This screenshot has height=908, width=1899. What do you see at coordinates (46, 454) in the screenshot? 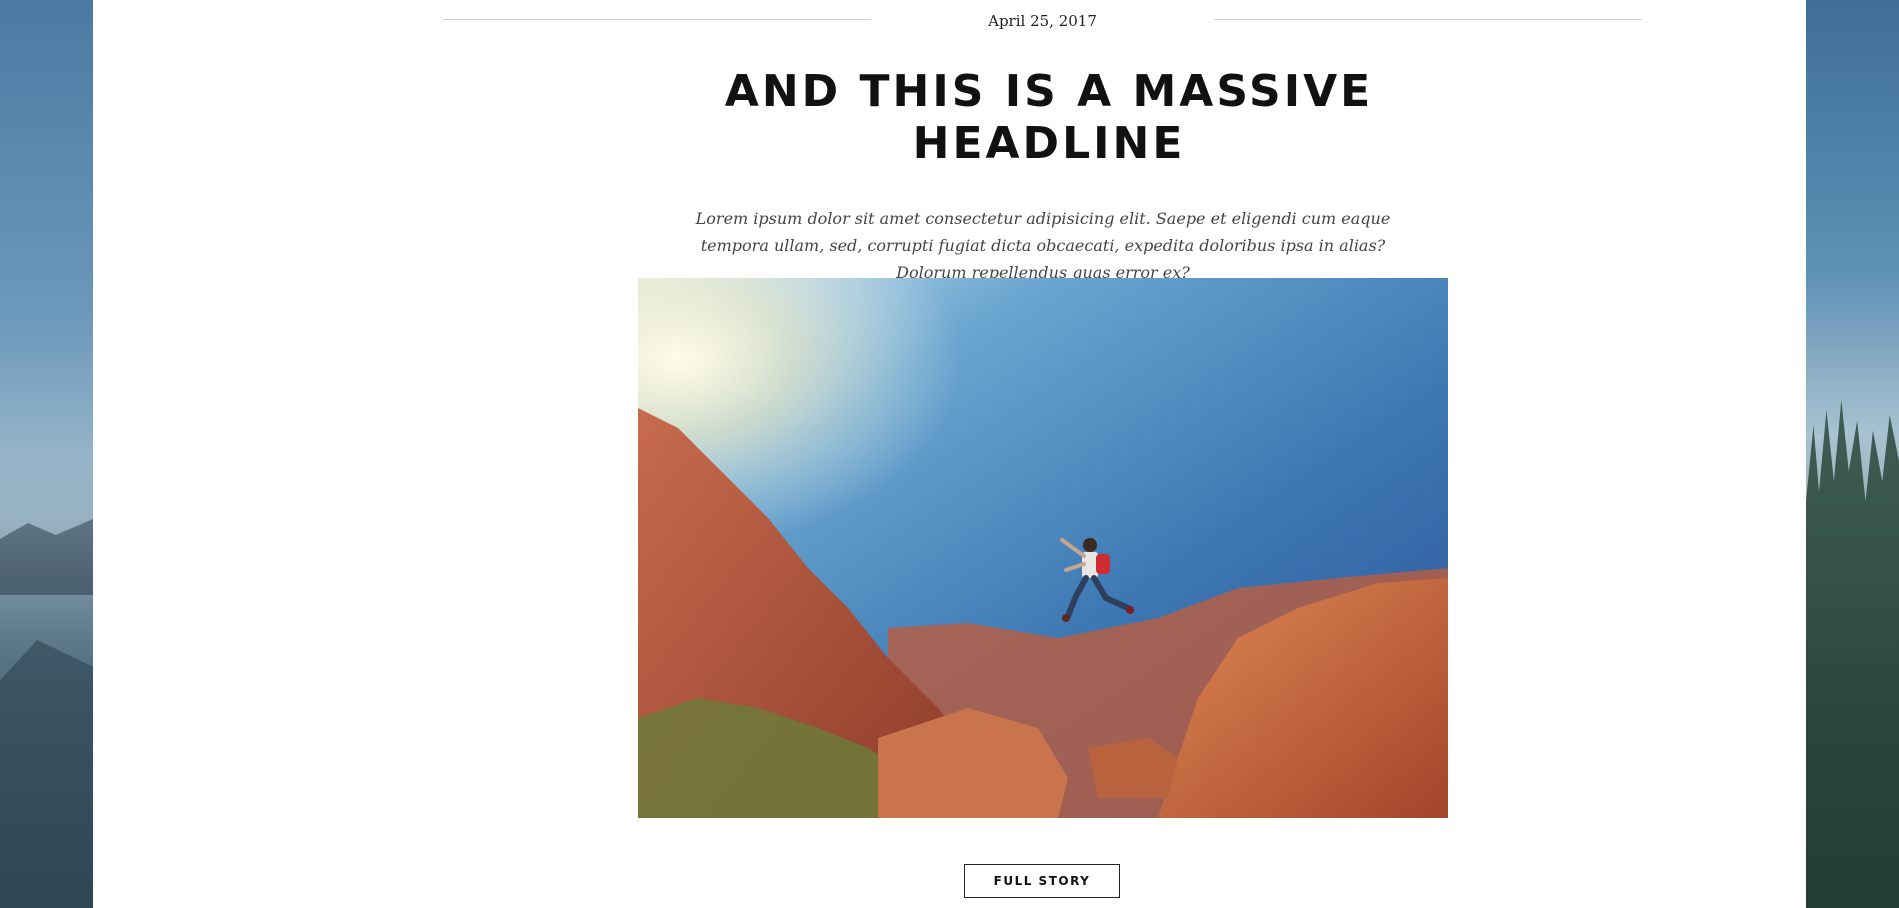
I see `background-left` at bounding box center [46, 454].